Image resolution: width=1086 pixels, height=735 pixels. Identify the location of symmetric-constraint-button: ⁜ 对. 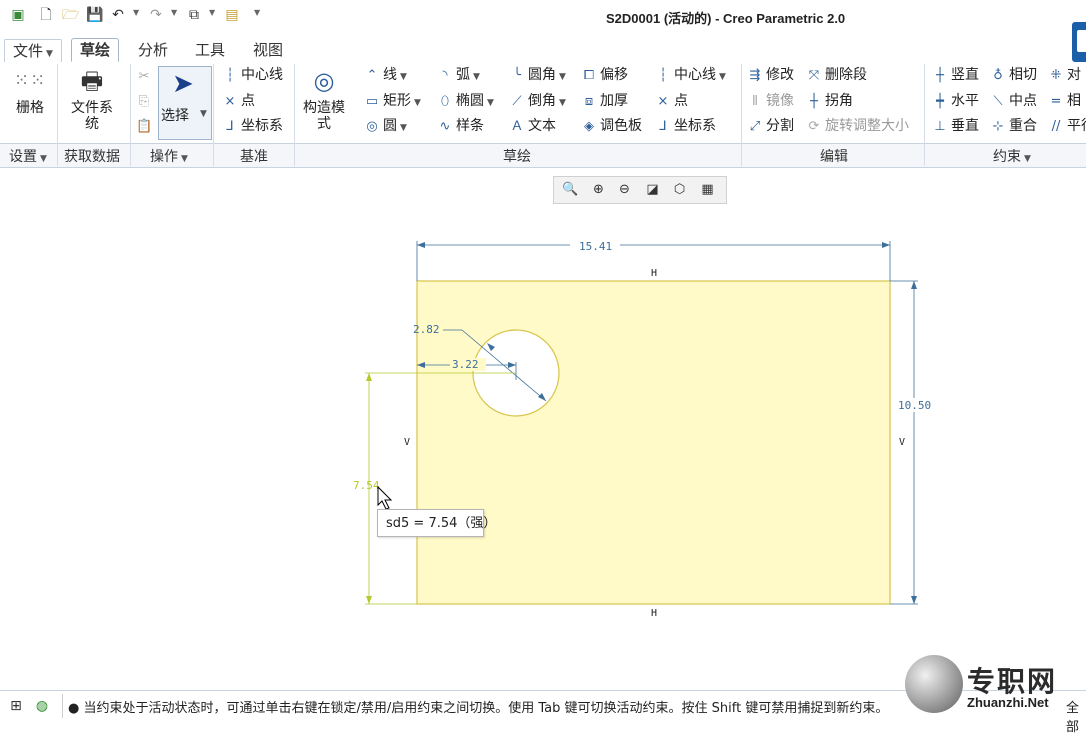
(1064, 75).